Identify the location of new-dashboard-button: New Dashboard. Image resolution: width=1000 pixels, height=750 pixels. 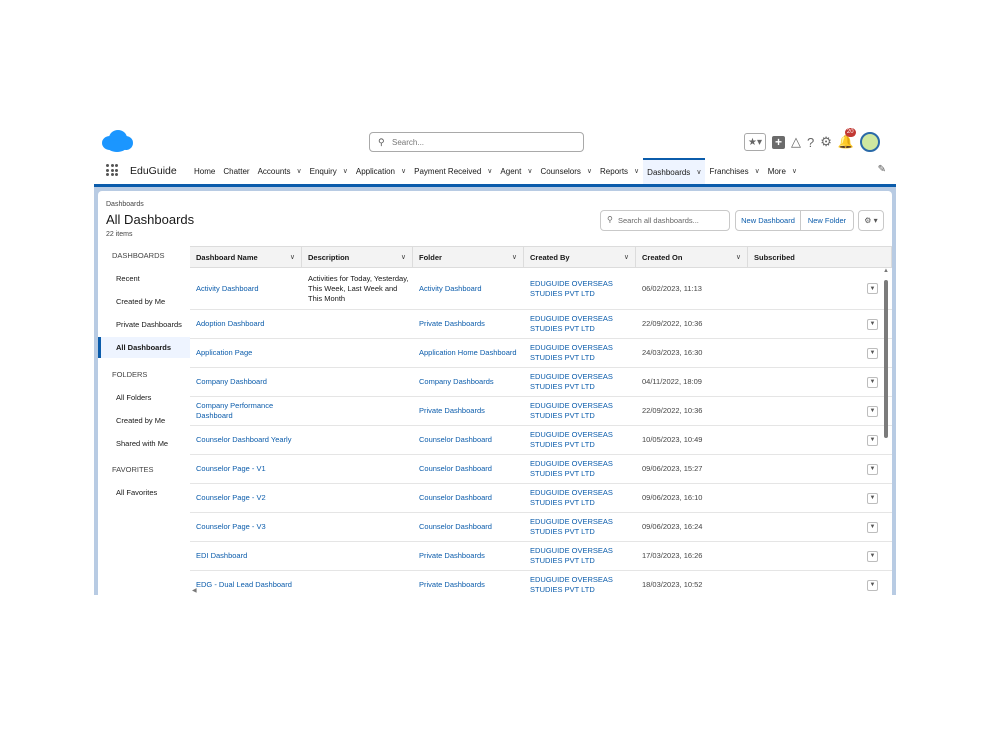
(768, 220).